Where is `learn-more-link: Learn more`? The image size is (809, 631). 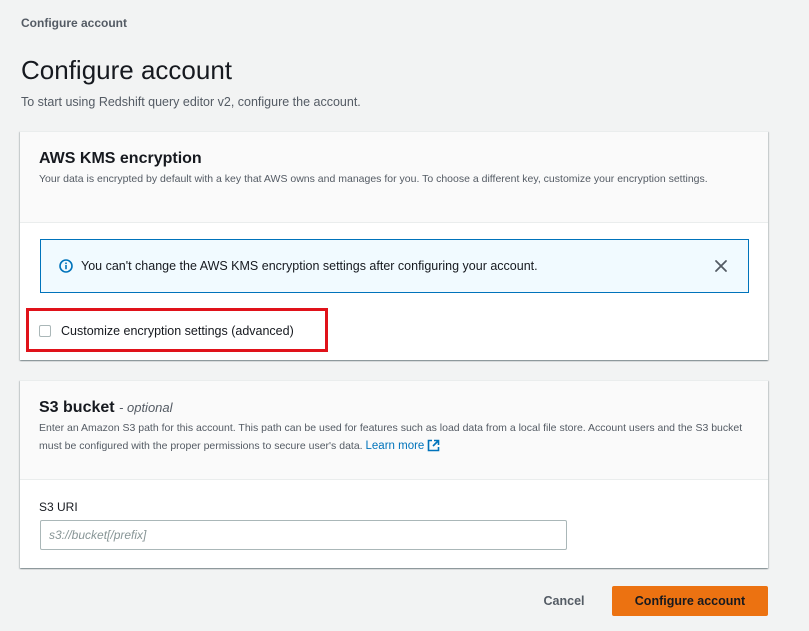 learn-more-link: Learn more is located at coordinates (403, 446).